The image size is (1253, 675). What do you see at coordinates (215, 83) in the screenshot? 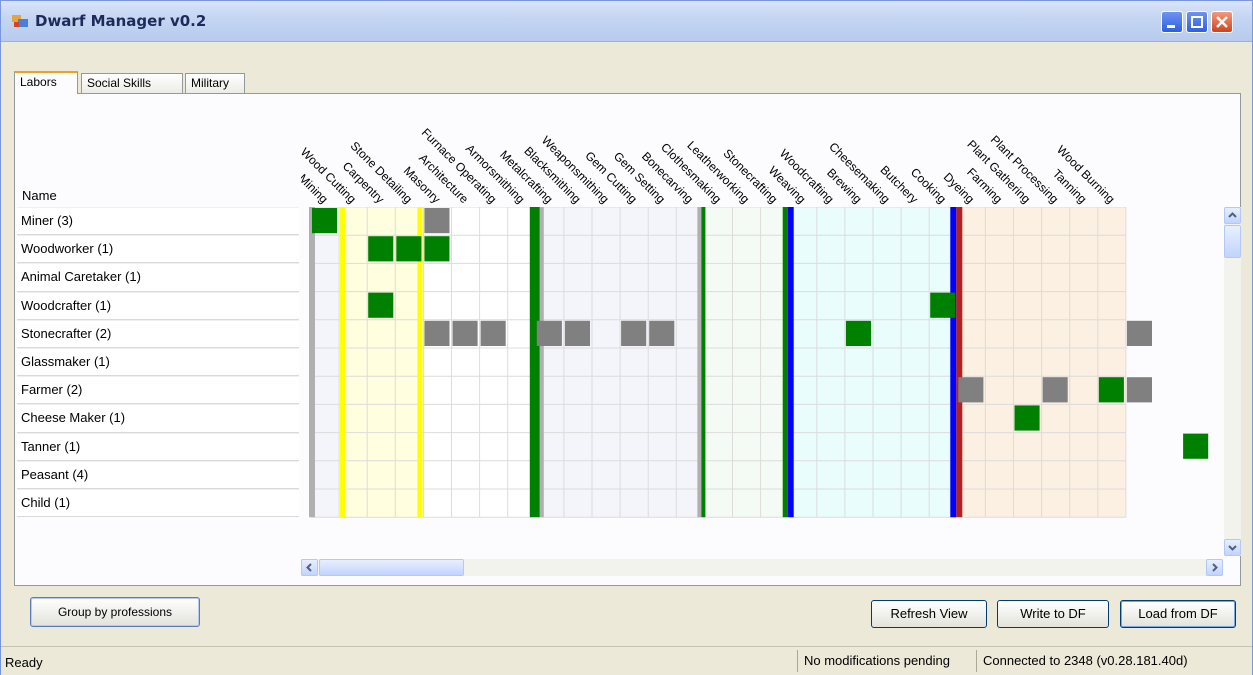
I see `tab-military: Military` at bounding box center [215, 83].